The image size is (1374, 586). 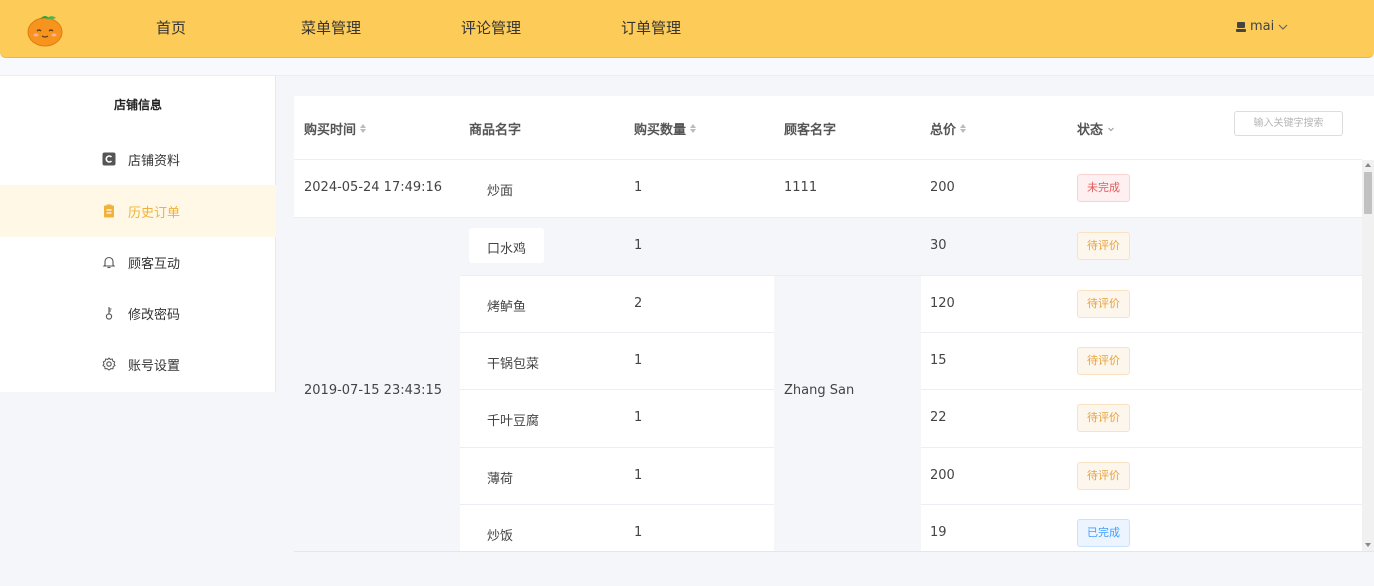 I want to click on scrollbar-thumb, so click(x=1368, y=193).